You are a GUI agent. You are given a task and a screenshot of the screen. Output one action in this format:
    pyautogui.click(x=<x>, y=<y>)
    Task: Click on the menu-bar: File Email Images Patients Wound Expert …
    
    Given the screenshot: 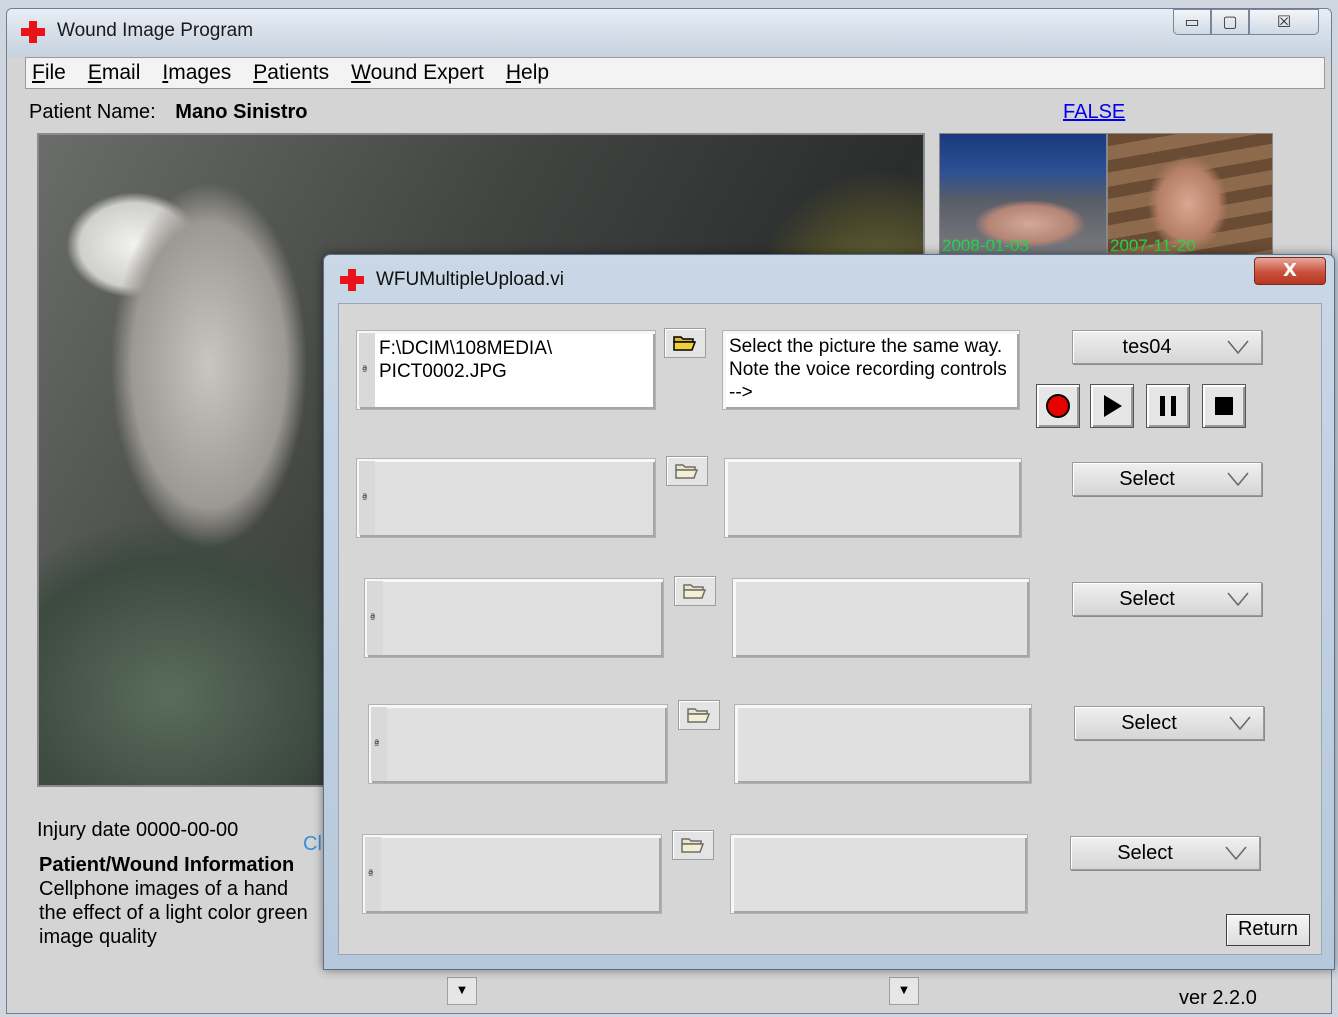 What is the action you would take?
    pyautogui.click(x=675, y=73)
    